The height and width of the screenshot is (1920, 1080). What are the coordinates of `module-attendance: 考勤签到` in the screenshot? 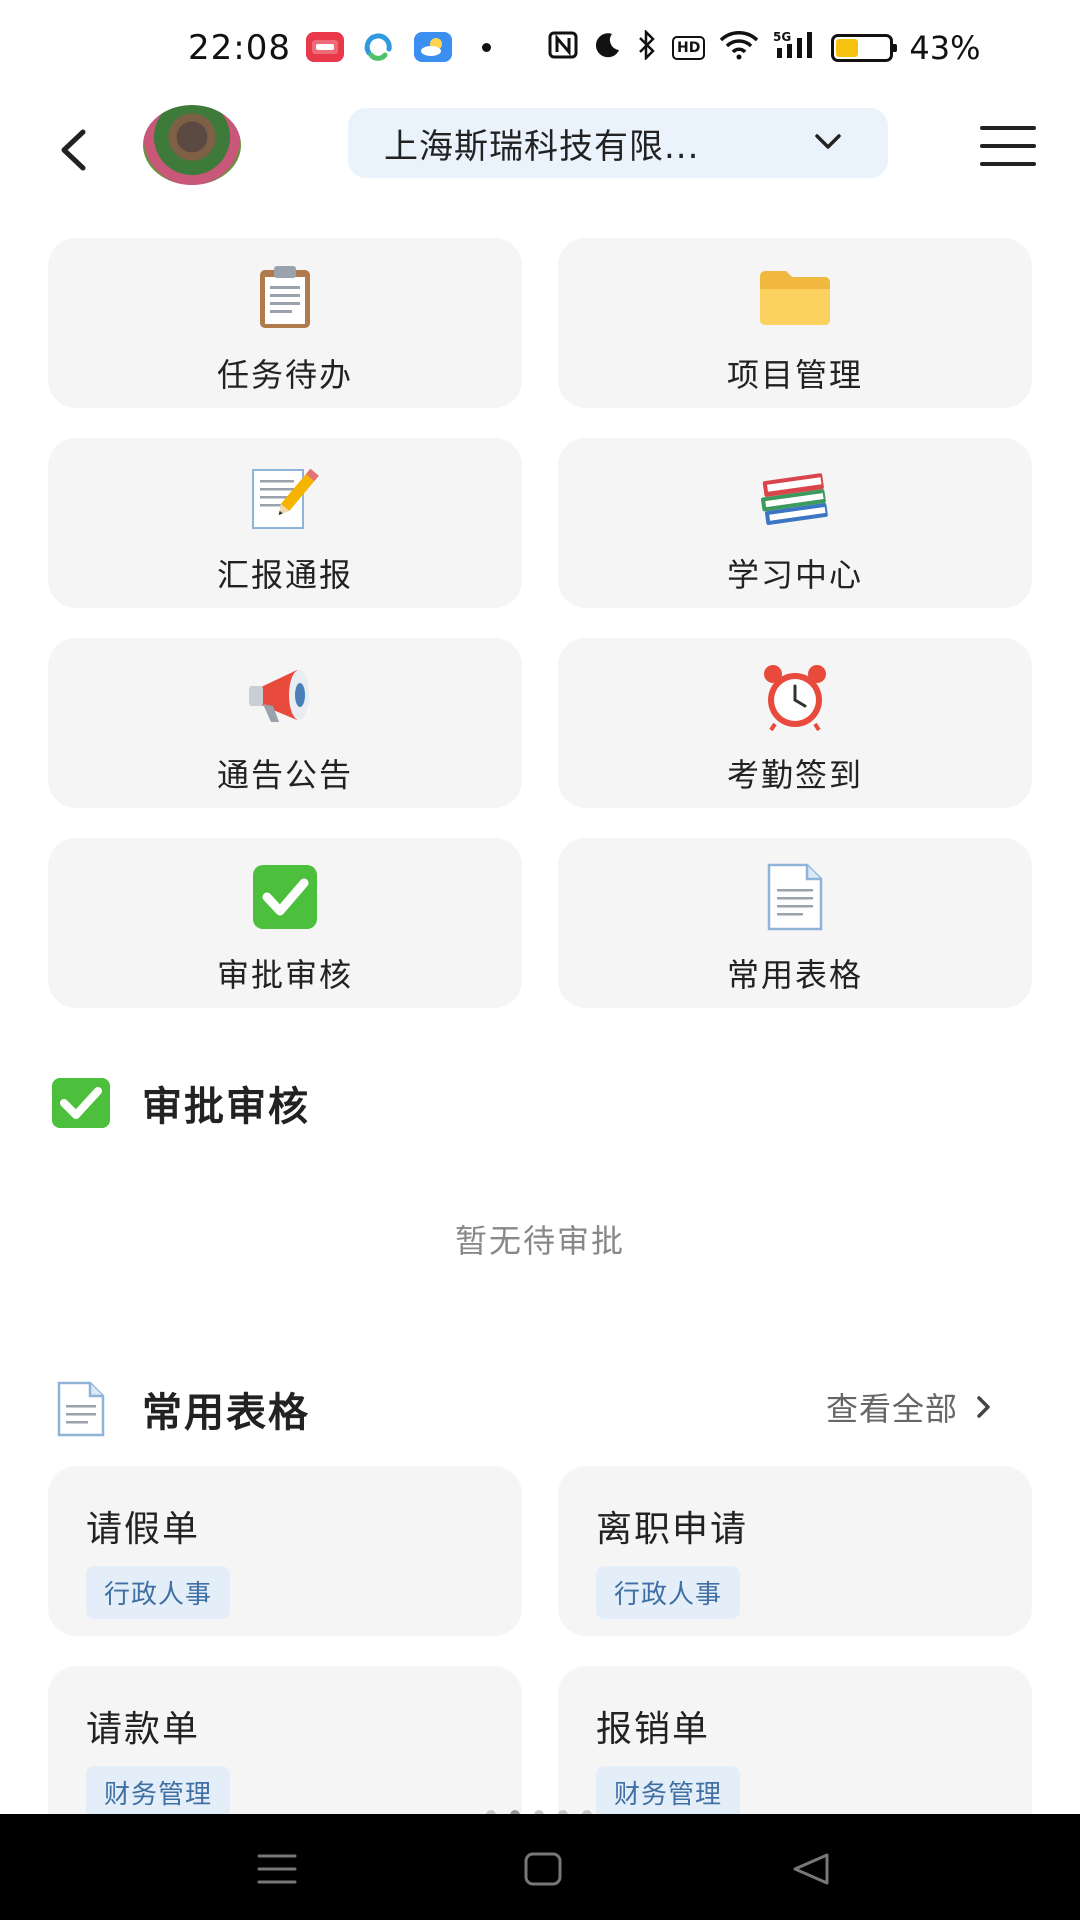 It's located at (795, 723).